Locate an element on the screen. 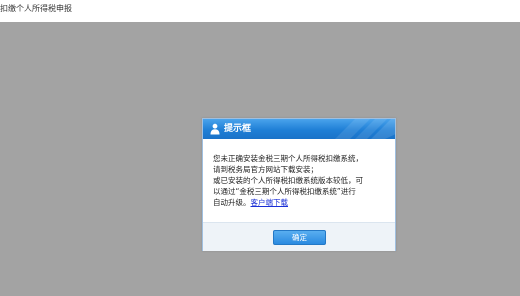 The image size is (520, 296). message-last-prefix: 自动升级。 is located at coordinates (232, 202).